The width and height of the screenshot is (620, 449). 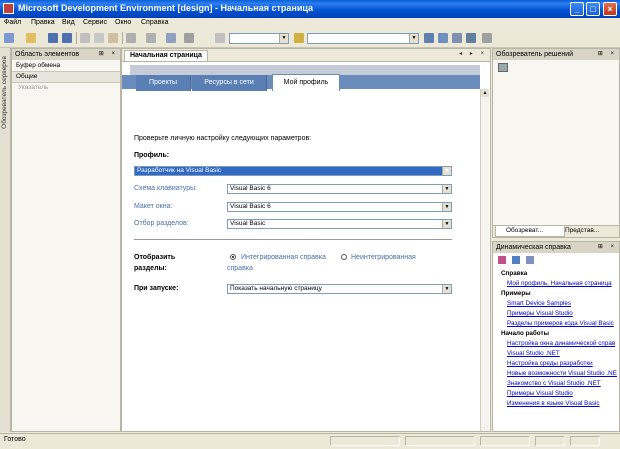 What do you see at coordinates (550, 363) in the screenshot?
I see `help-link: Настройка среды разработки` at bounding box center [550, 363].